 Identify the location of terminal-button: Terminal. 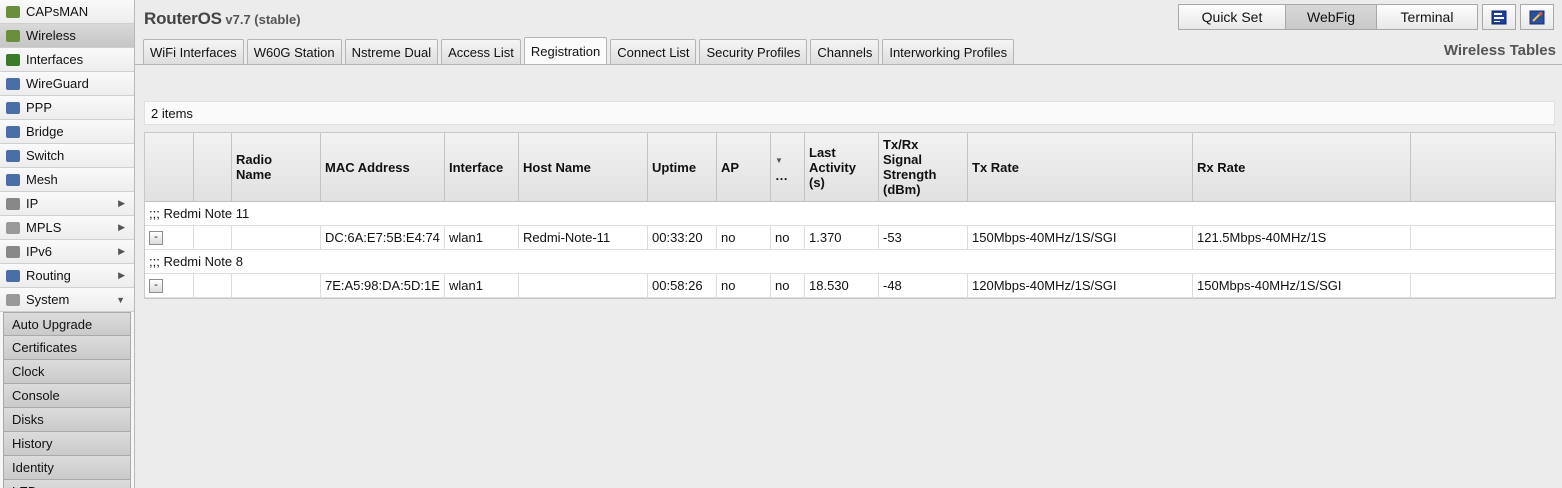
(1427, 17).